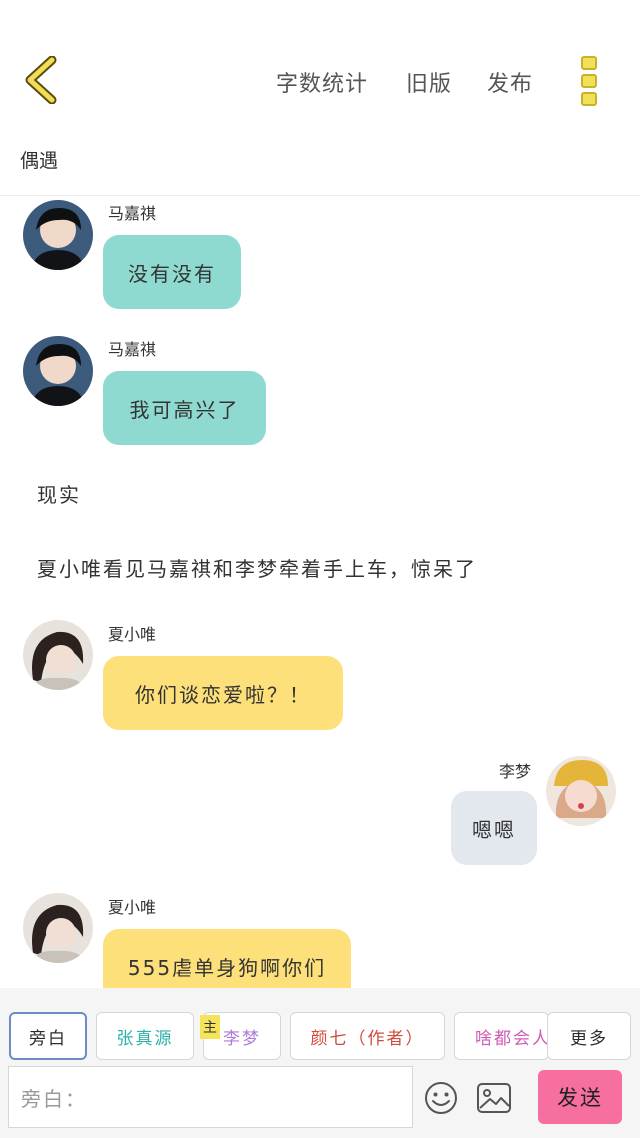 This screenshot has width=640, height=1138. What do you see at coordinates (59, 495) in the screenshot?
I see `narration-text: 现实` at bounding box center [59, 495].